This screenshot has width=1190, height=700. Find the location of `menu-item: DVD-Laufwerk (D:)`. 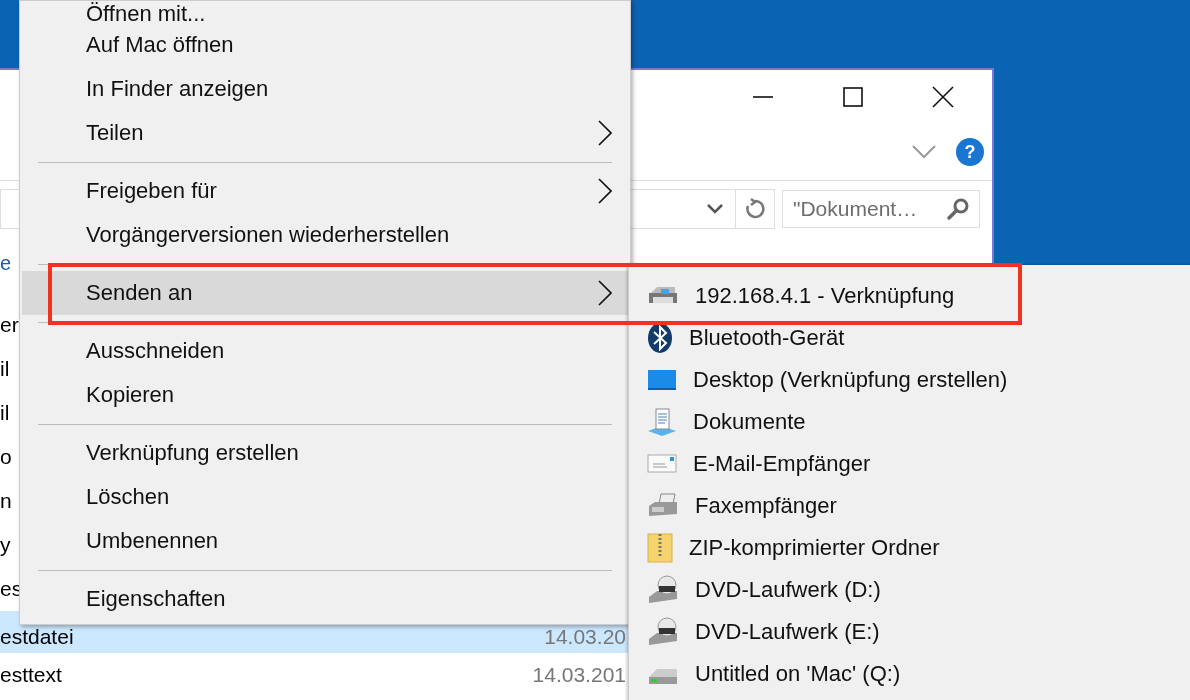

menu-item: DVD-Laufwerk (D:) is located at coordinates (909, 590).